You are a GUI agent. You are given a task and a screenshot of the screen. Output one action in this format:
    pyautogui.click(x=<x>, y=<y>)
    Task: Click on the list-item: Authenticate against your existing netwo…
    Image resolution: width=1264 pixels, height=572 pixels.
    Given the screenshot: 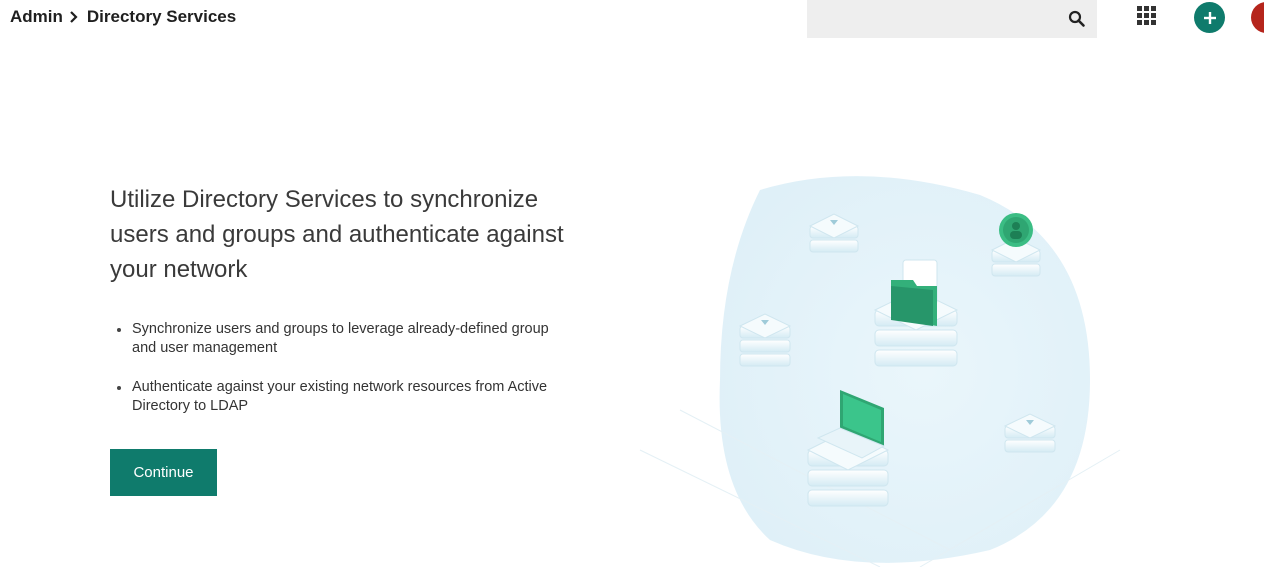 What is the action you would take?
    pyautogui.click(x=340, y=397)
    